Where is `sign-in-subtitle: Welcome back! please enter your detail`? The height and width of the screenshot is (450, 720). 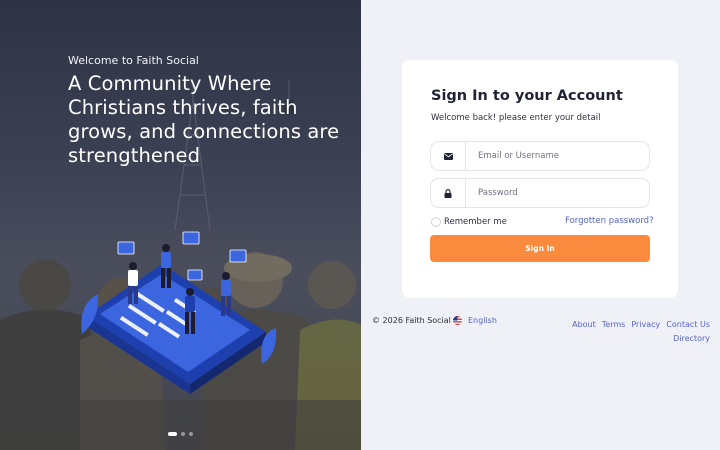 sign-in-subtitle: Welcome back! please enter your detail is located at coordinates (516, 118).